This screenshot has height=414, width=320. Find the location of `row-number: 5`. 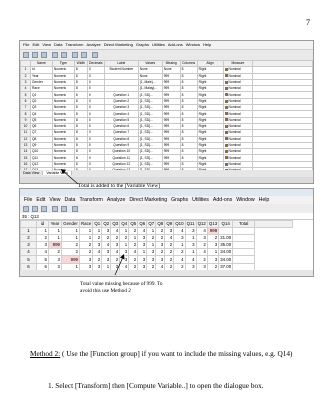

row-number: 5 is located at coordinates (28, 259).